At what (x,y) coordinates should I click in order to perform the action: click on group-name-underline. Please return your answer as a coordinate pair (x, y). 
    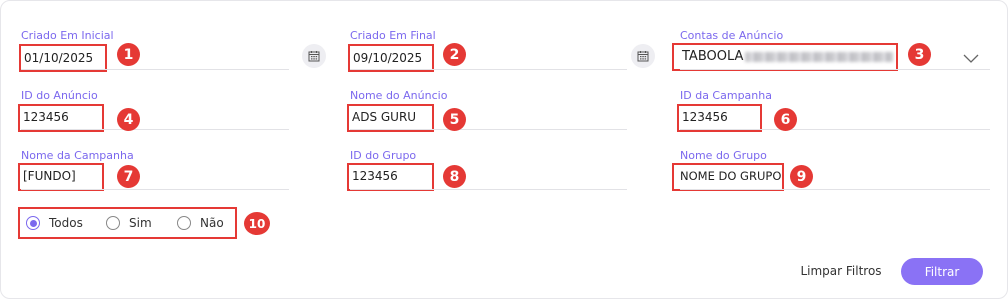
    Looking at the image, I should click on (835, 189).